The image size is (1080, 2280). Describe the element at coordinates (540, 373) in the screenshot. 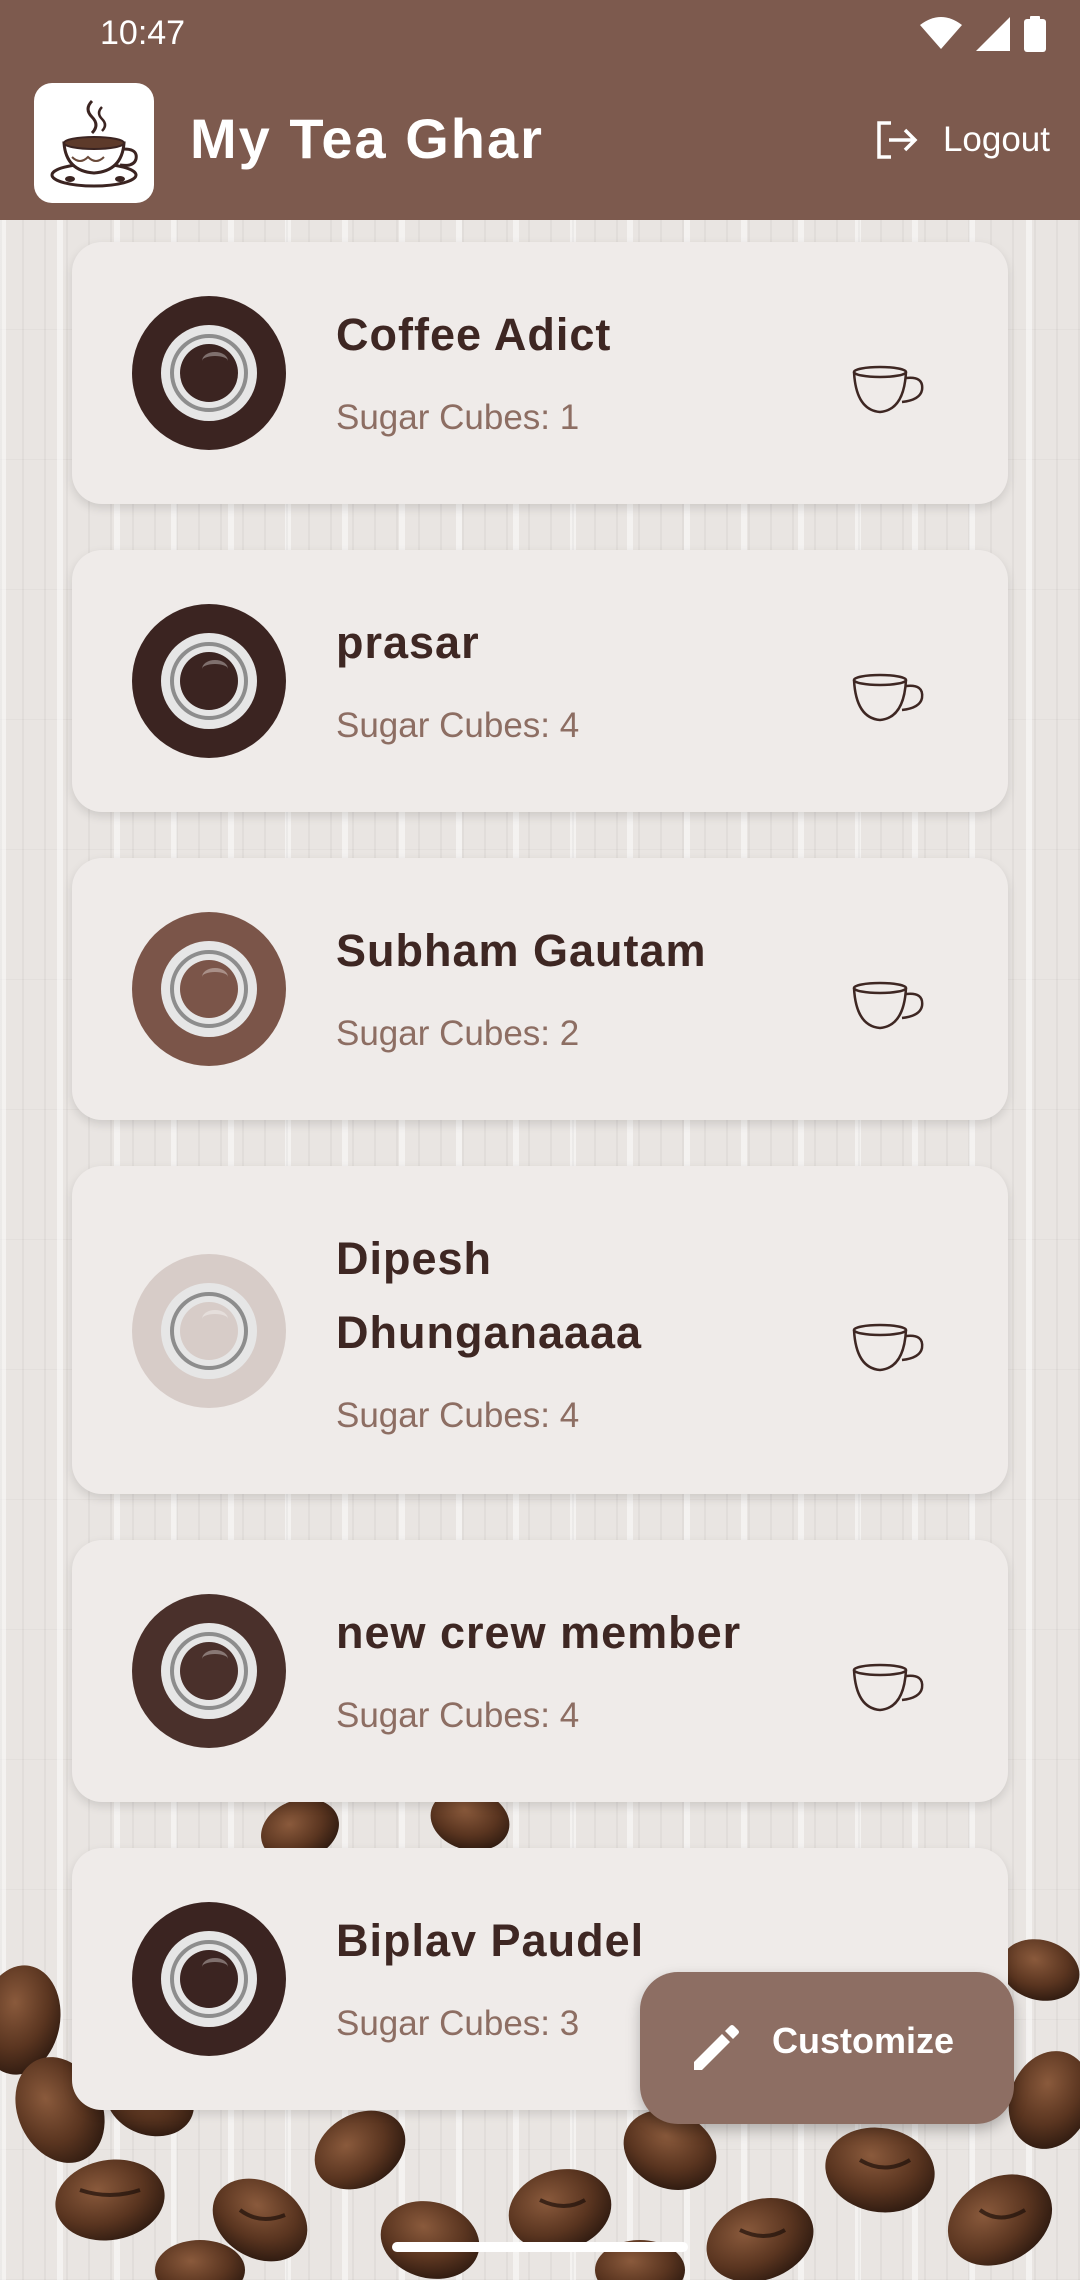

I see `crew-card: Coffee Adict Sugar Cubes: 1` at that location.